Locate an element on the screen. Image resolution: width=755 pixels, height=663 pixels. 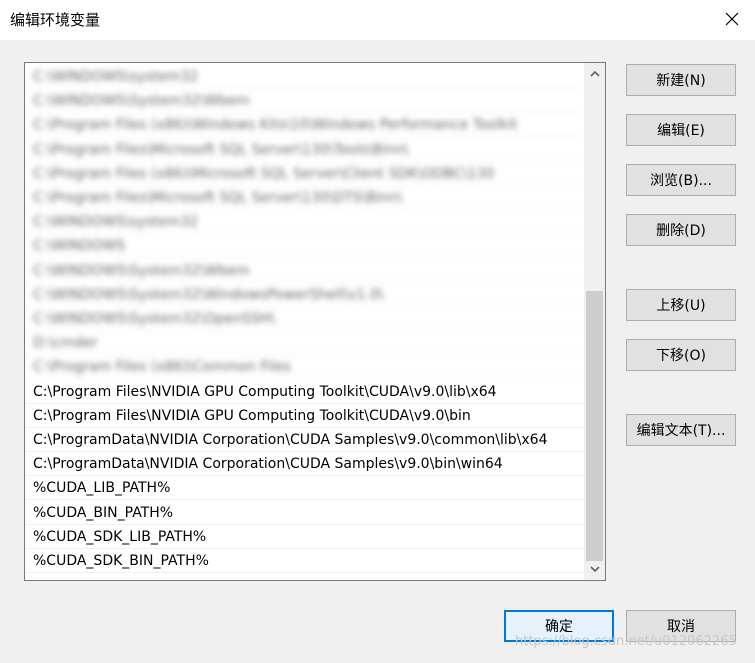
scrollbar-thumb is located at coordinates (594, 426).